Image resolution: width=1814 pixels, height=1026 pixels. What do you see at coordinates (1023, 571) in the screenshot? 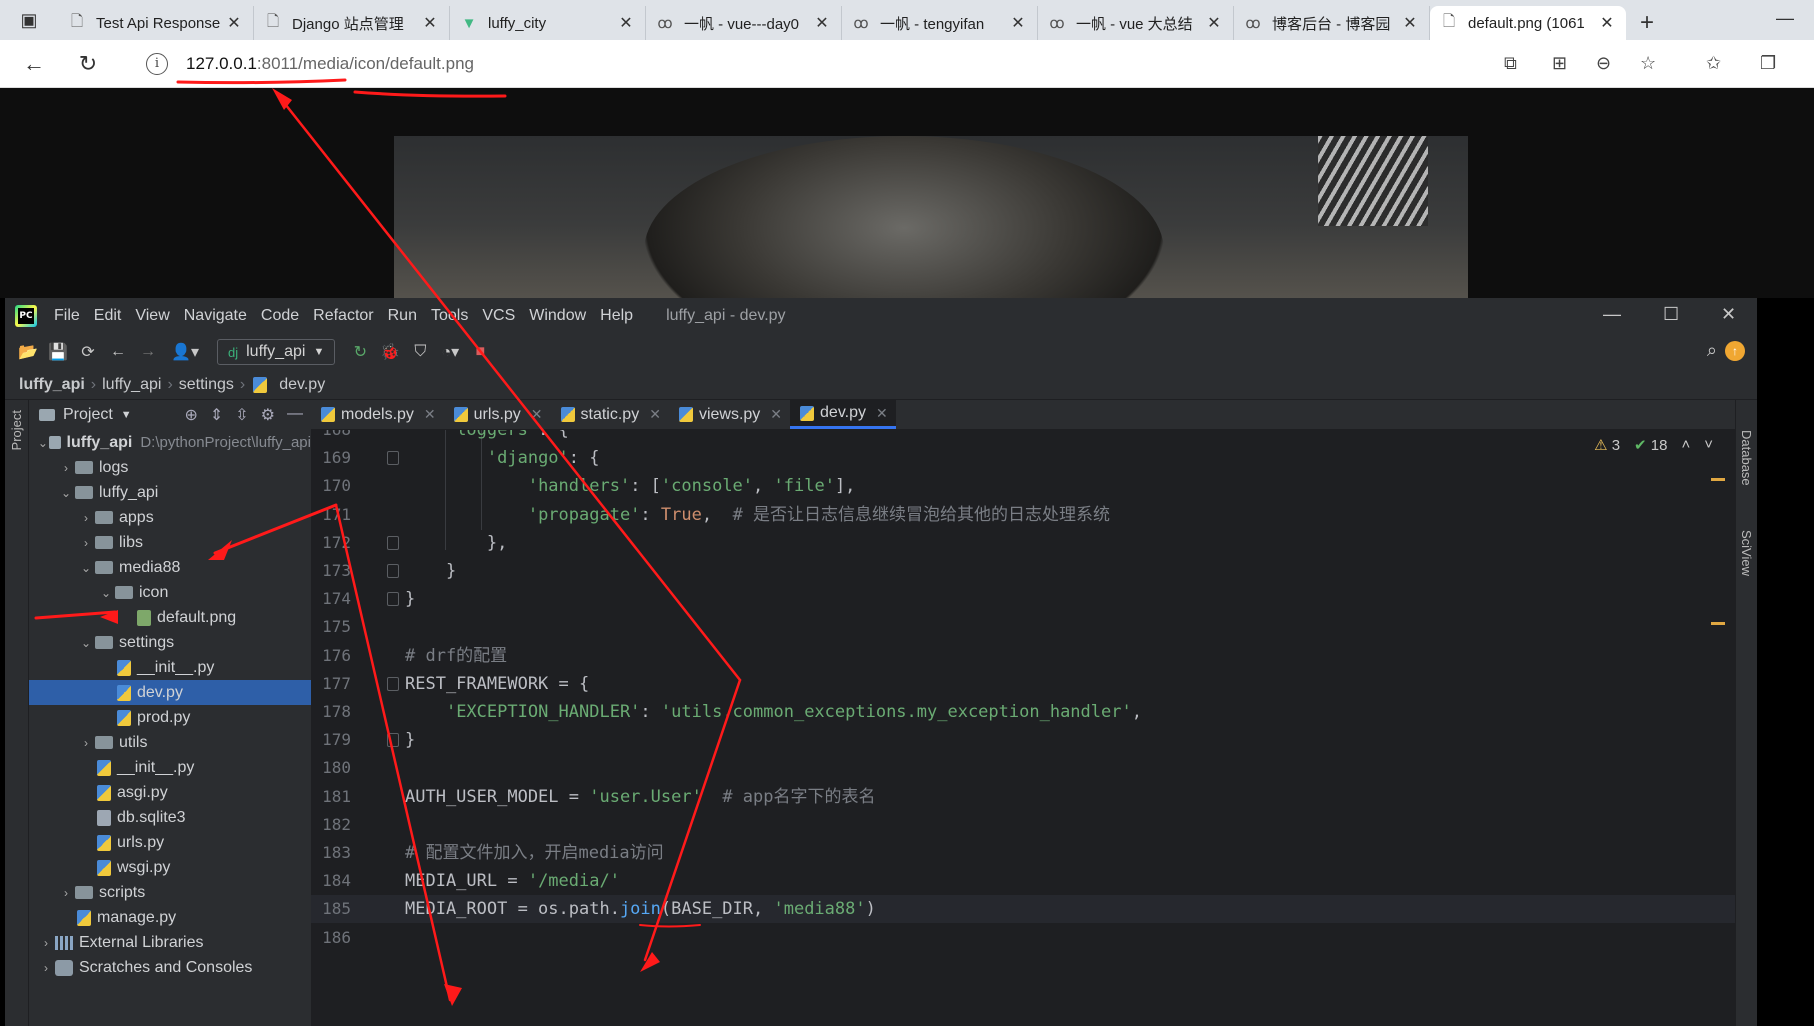
I see `code-line: 173 }` at bounding box center [1023, 571].